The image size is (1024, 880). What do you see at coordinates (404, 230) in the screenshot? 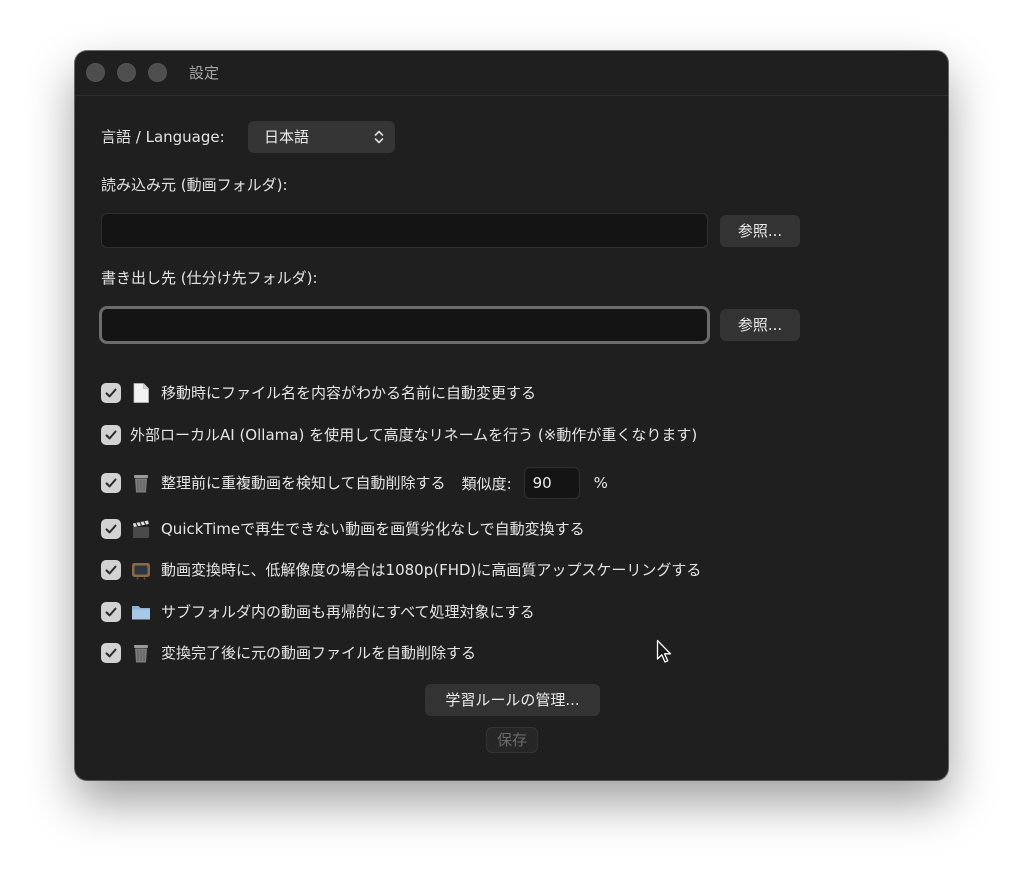
I see `source-folder-input` at bounding box center [404, 230].